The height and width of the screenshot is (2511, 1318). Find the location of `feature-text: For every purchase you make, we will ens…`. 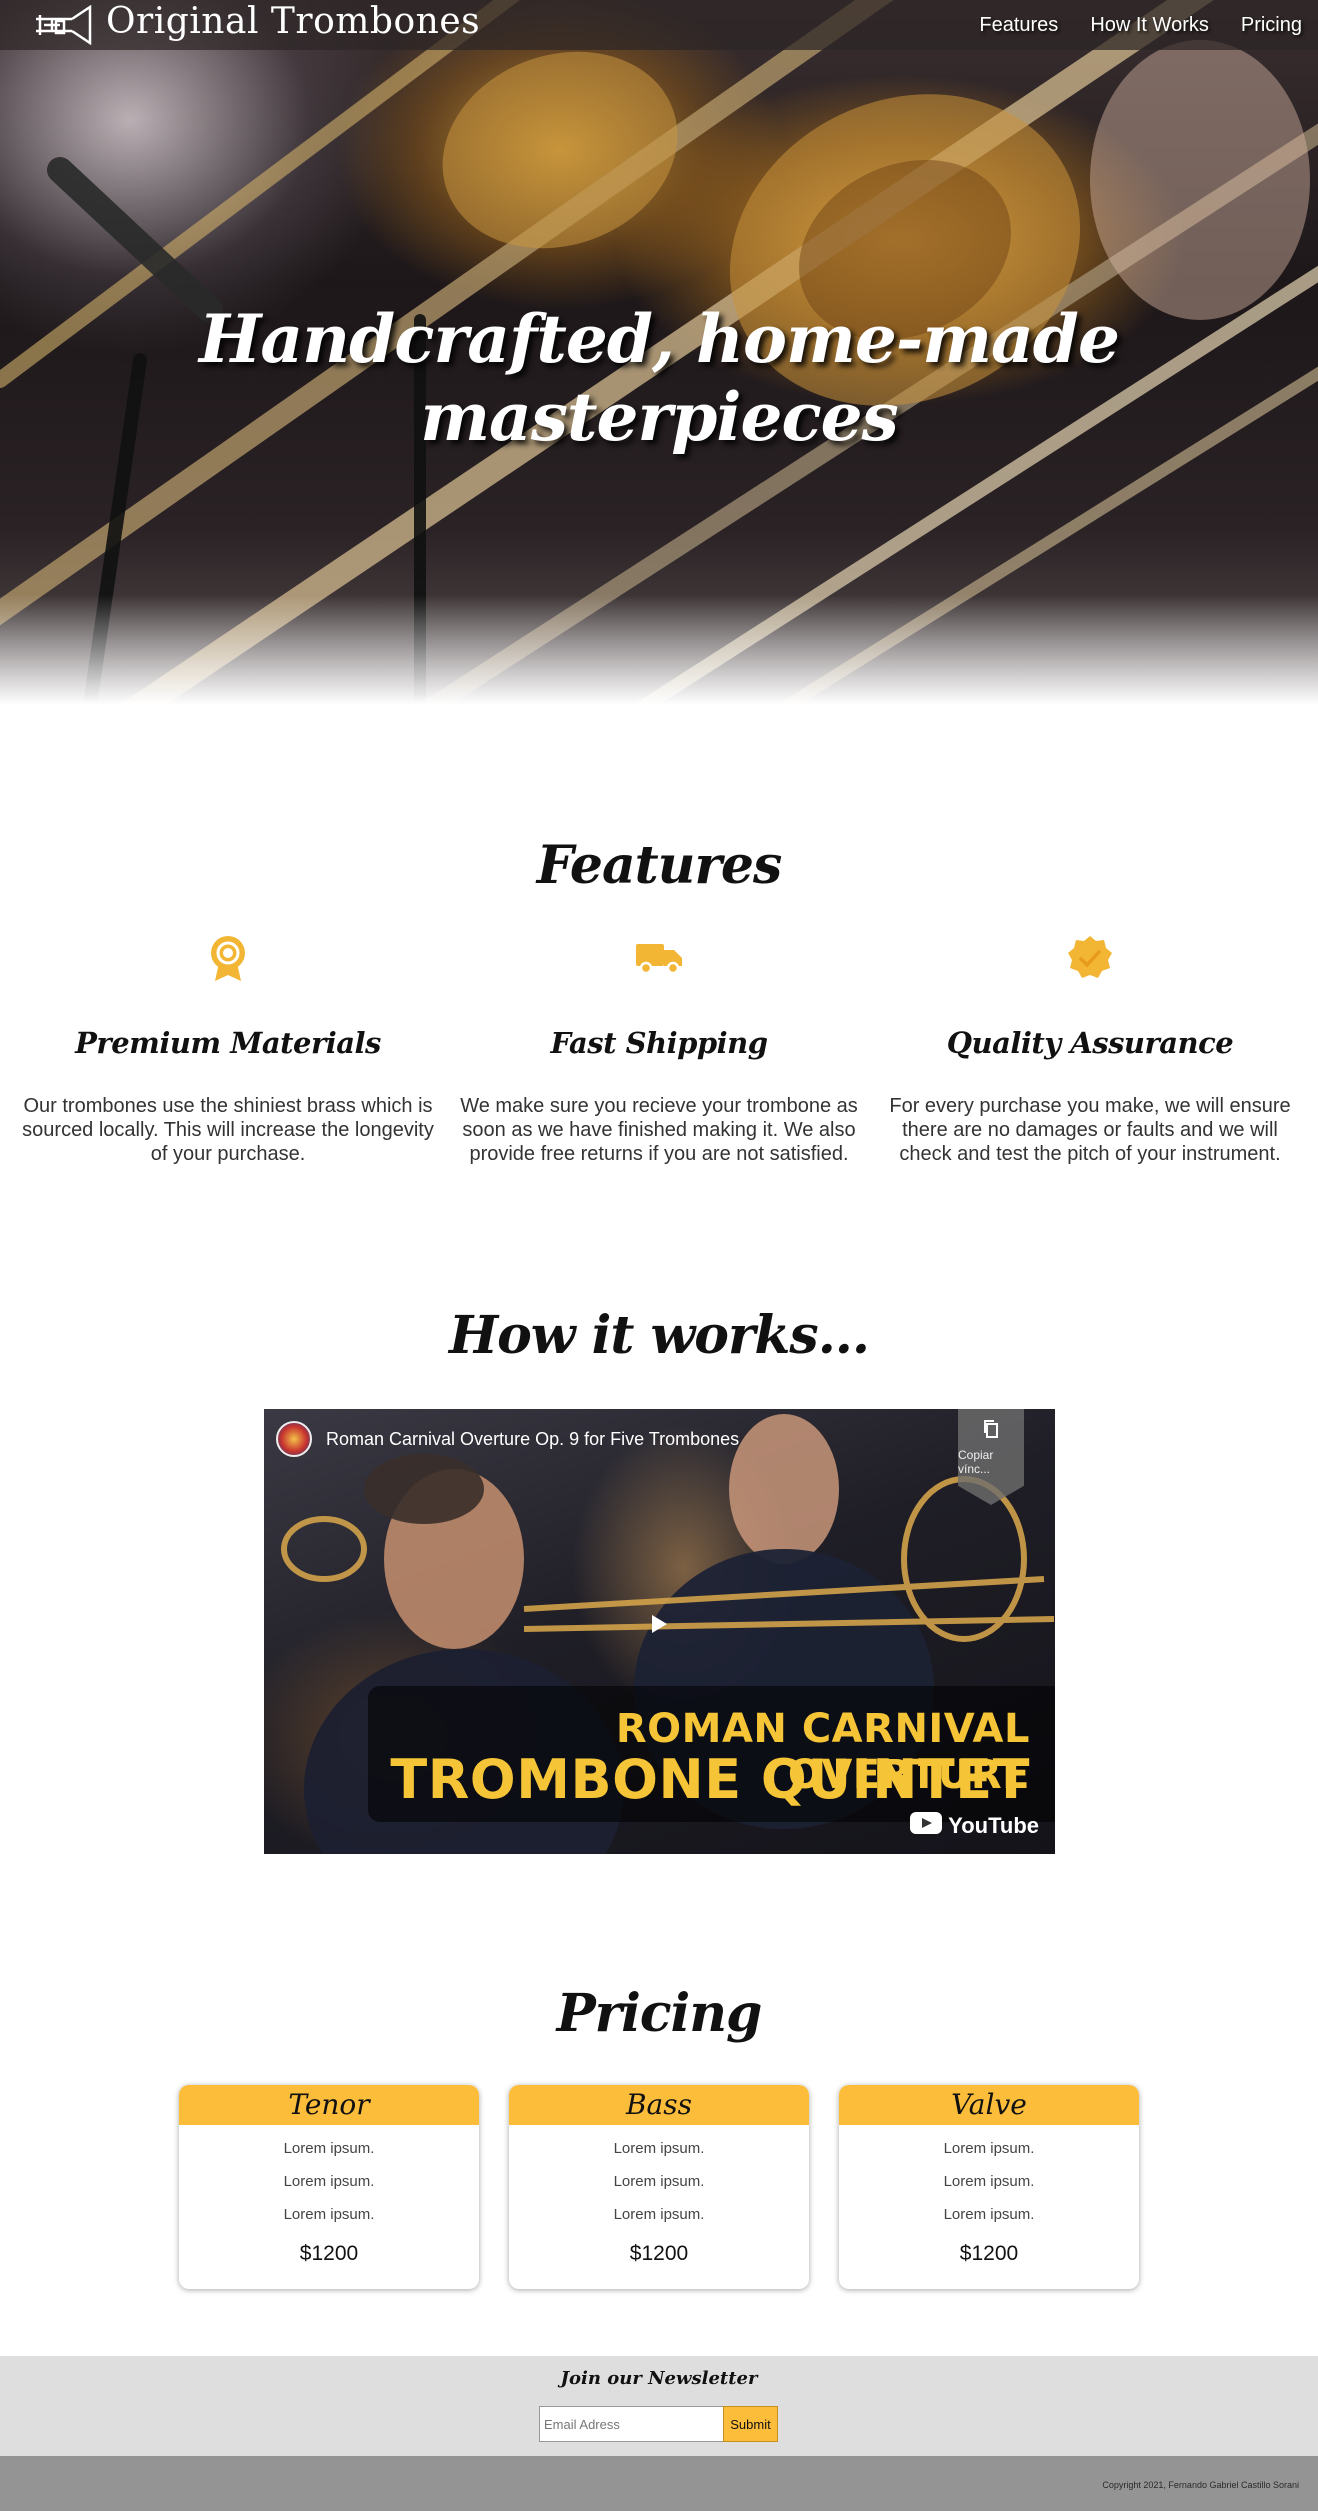

feature-text: For every purchase you make, we will ens… is located at coordinates (1090, 1130).